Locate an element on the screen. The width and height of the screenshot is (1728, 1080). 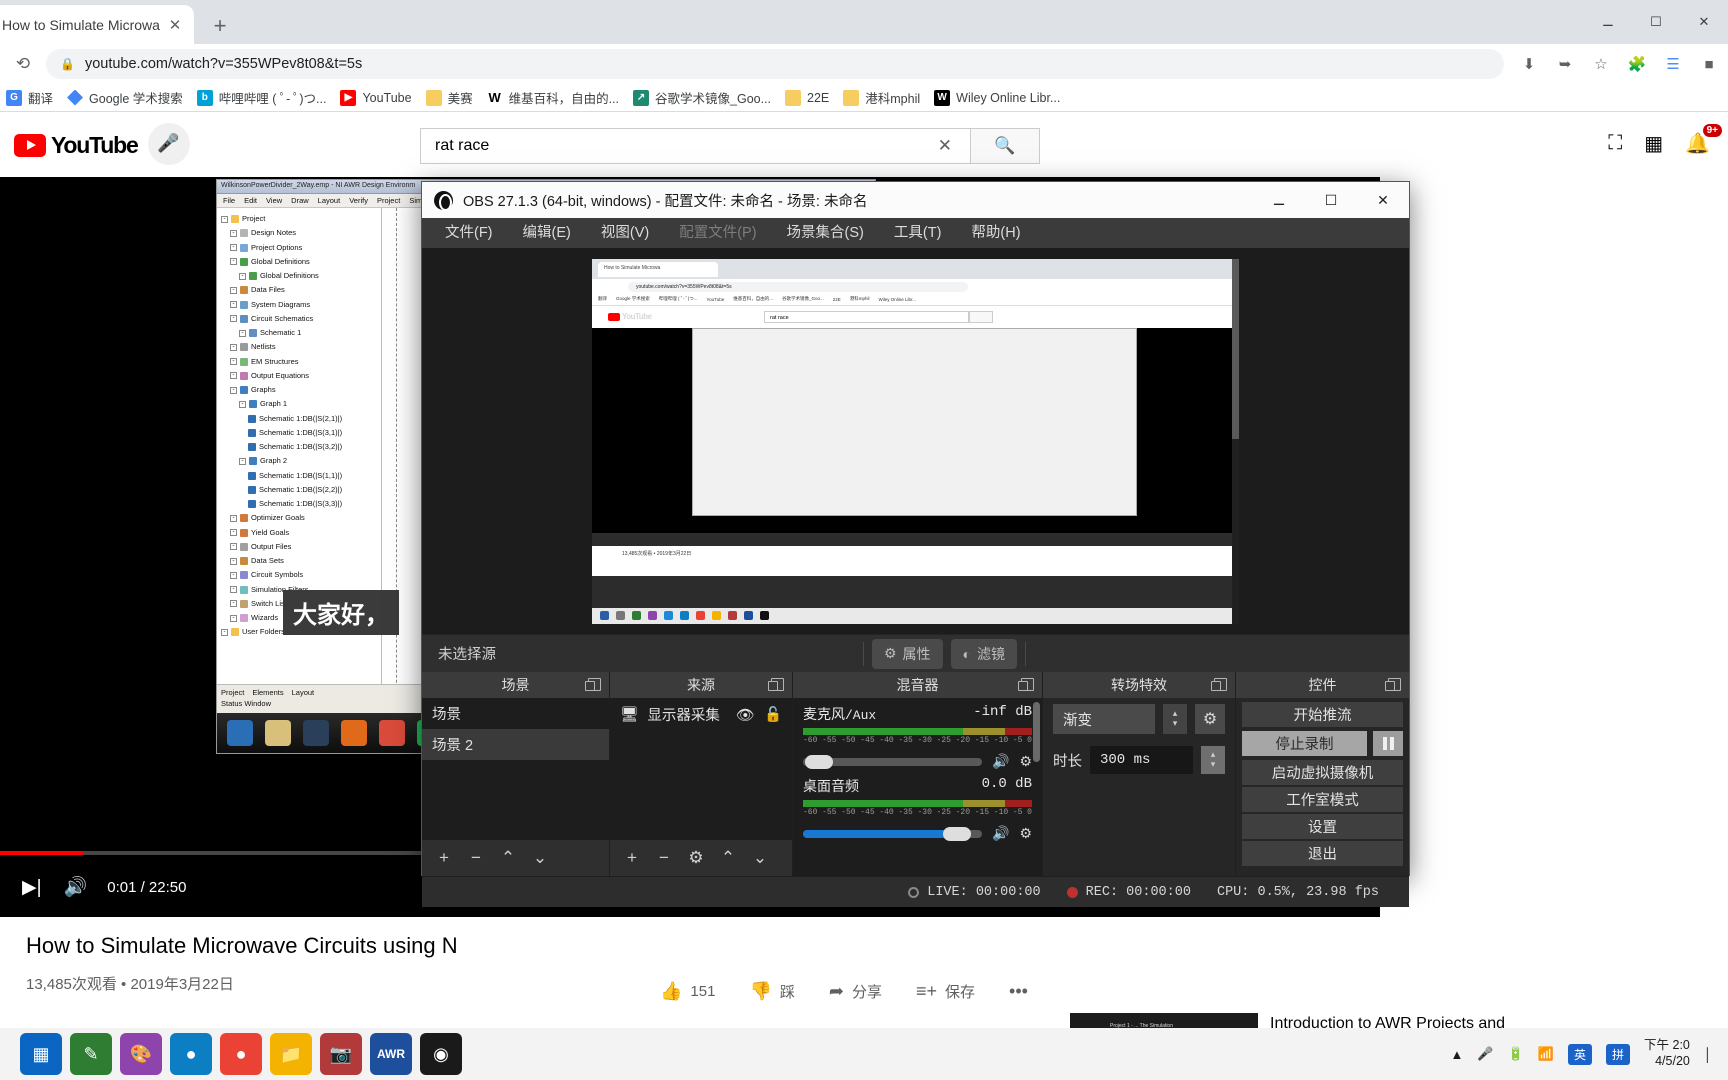
obs-menu-help: 帮助(H) is located at coordinates (995, 233).